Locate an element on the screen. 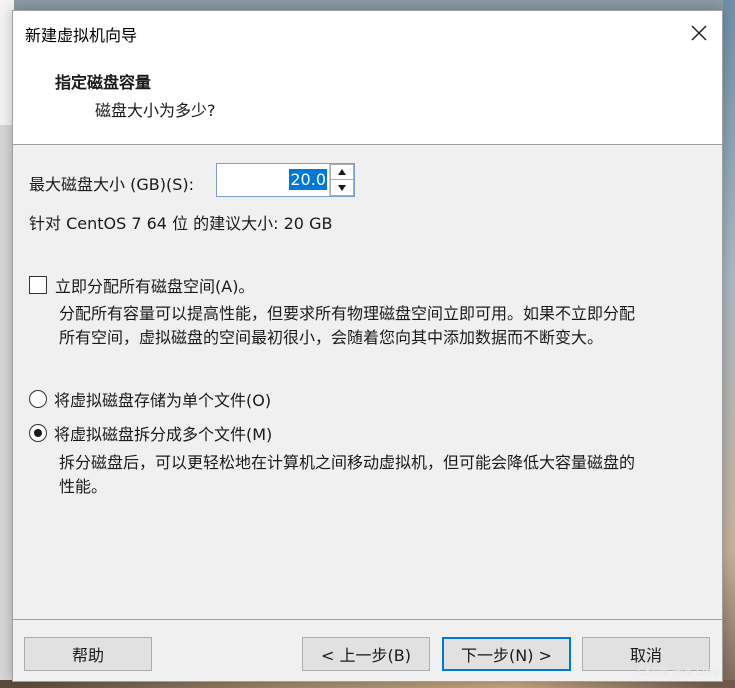 The height and width of the screenshot is (688, 735). background-right-strip is located at coordinates (729, 344).